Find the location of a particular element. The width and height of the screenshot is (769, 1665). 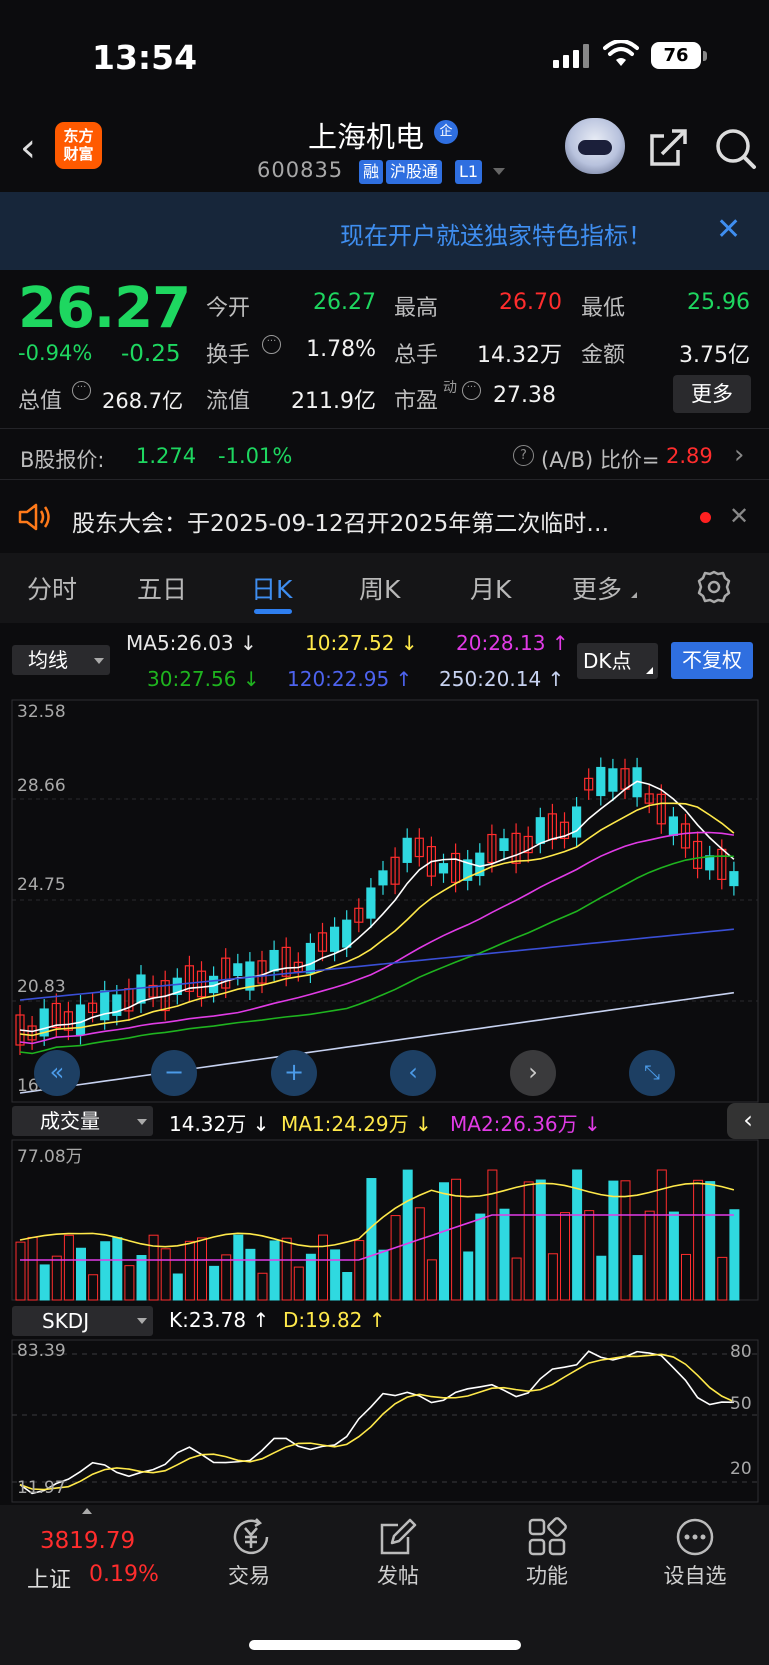

collapse-panel-icon: ‹ is located at coordinates (748, 1121).